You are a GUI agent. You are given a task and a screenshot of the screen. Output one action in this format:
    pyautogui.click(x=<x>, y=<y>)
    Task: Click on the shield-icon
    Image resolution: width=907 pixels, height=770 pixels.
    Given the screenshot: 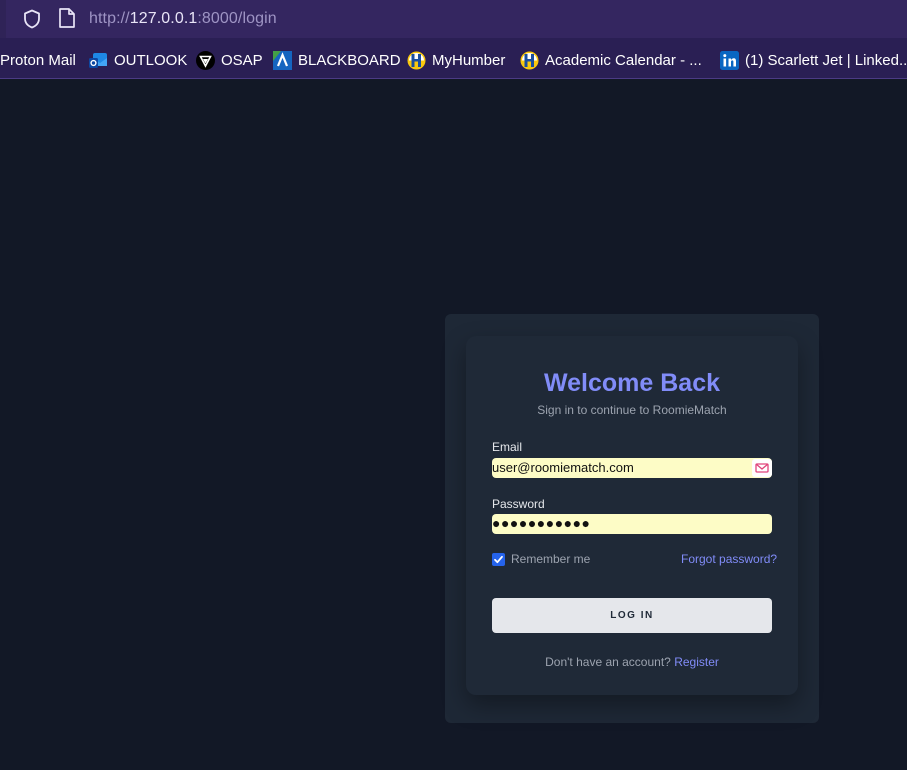 What is the action you would take?
    pyautogui.click(x=32, y=19)
    